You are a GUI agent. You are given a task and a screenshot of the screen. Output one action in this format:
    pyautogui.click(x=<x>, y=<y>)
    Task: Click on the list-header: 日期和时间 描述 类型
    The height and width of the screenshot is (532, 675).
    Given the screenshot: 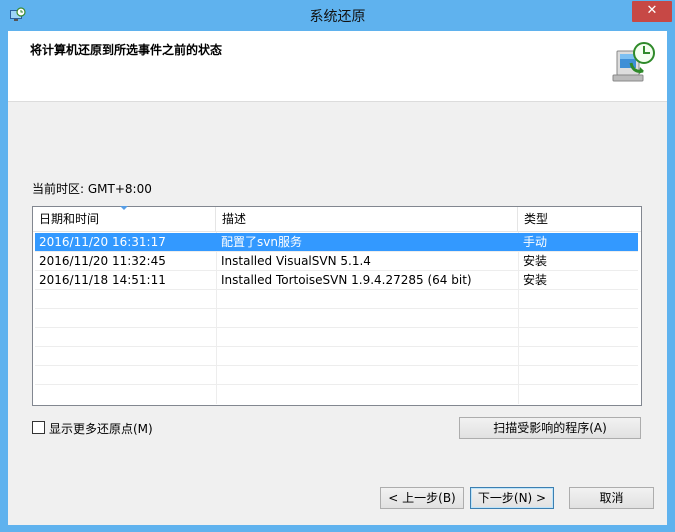 What is the action you would take?
    pyautogui.click(x=337, y=219)
    